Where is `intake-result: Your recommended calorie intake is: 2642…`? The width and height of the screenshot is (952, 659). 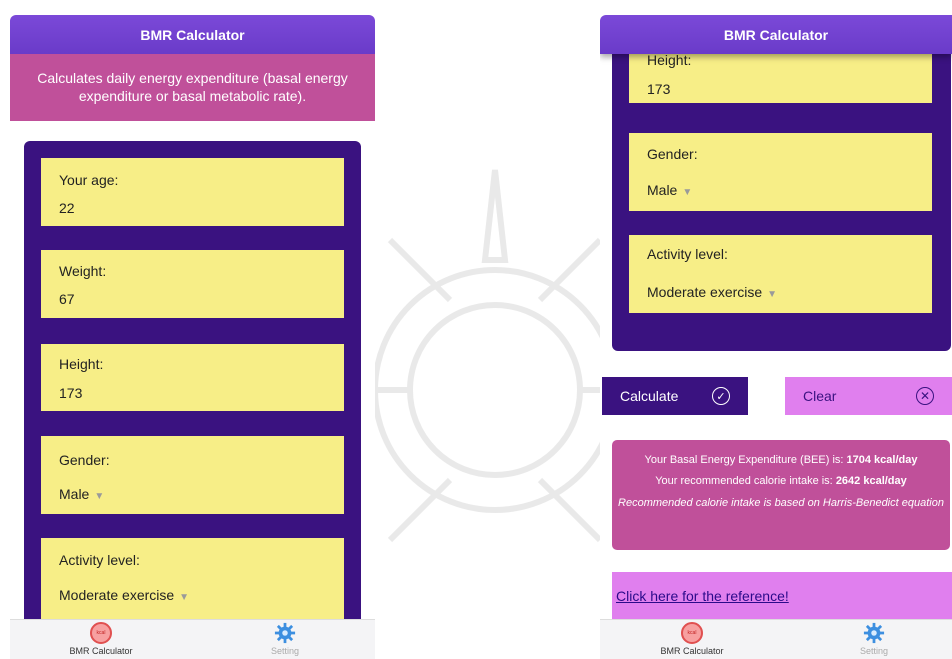 intake-result: Your recommended calorie intake is: 2642… is located at coordinates (781, 481).